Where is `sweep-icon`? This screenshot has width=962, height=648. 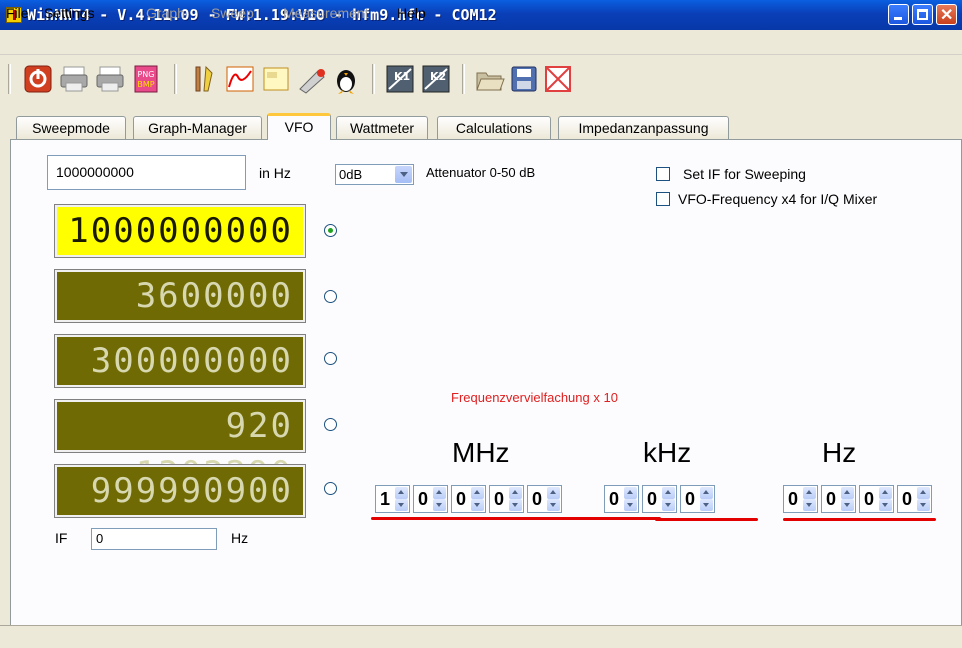
sweep-icon is located at coordinates (558, 79).